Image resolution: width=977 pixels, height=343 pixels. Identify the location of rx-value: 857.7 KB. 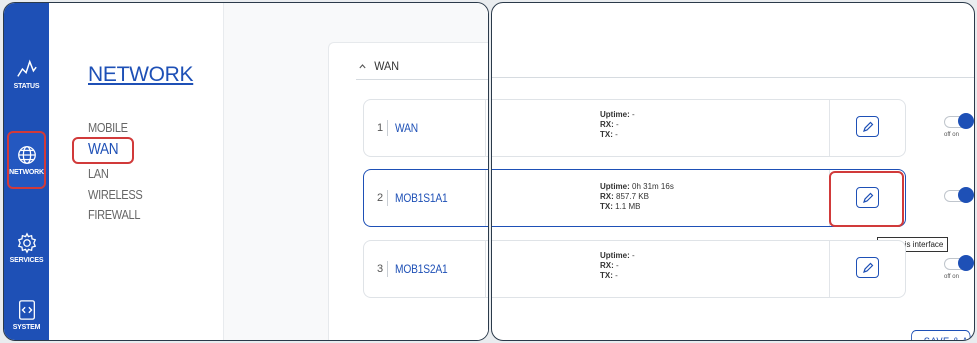
(632, 196).